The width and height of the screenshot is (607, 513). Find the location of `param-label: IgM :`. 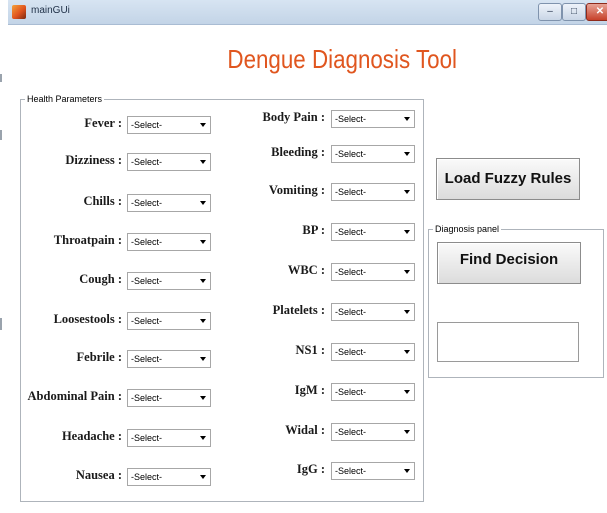

param-label: IgM : is located at coordinates (309, 390).